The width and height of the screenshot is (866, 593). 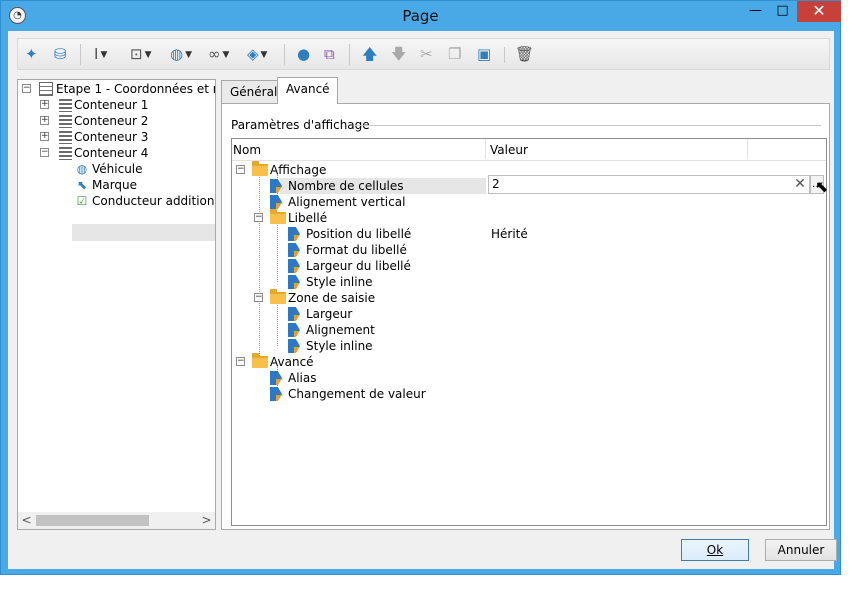 What do you see at coordinates (529, 202) in the screenshot?
I see `prop-row-alignement-vertical: Alignement vertical` at bounding box center [529, 202].